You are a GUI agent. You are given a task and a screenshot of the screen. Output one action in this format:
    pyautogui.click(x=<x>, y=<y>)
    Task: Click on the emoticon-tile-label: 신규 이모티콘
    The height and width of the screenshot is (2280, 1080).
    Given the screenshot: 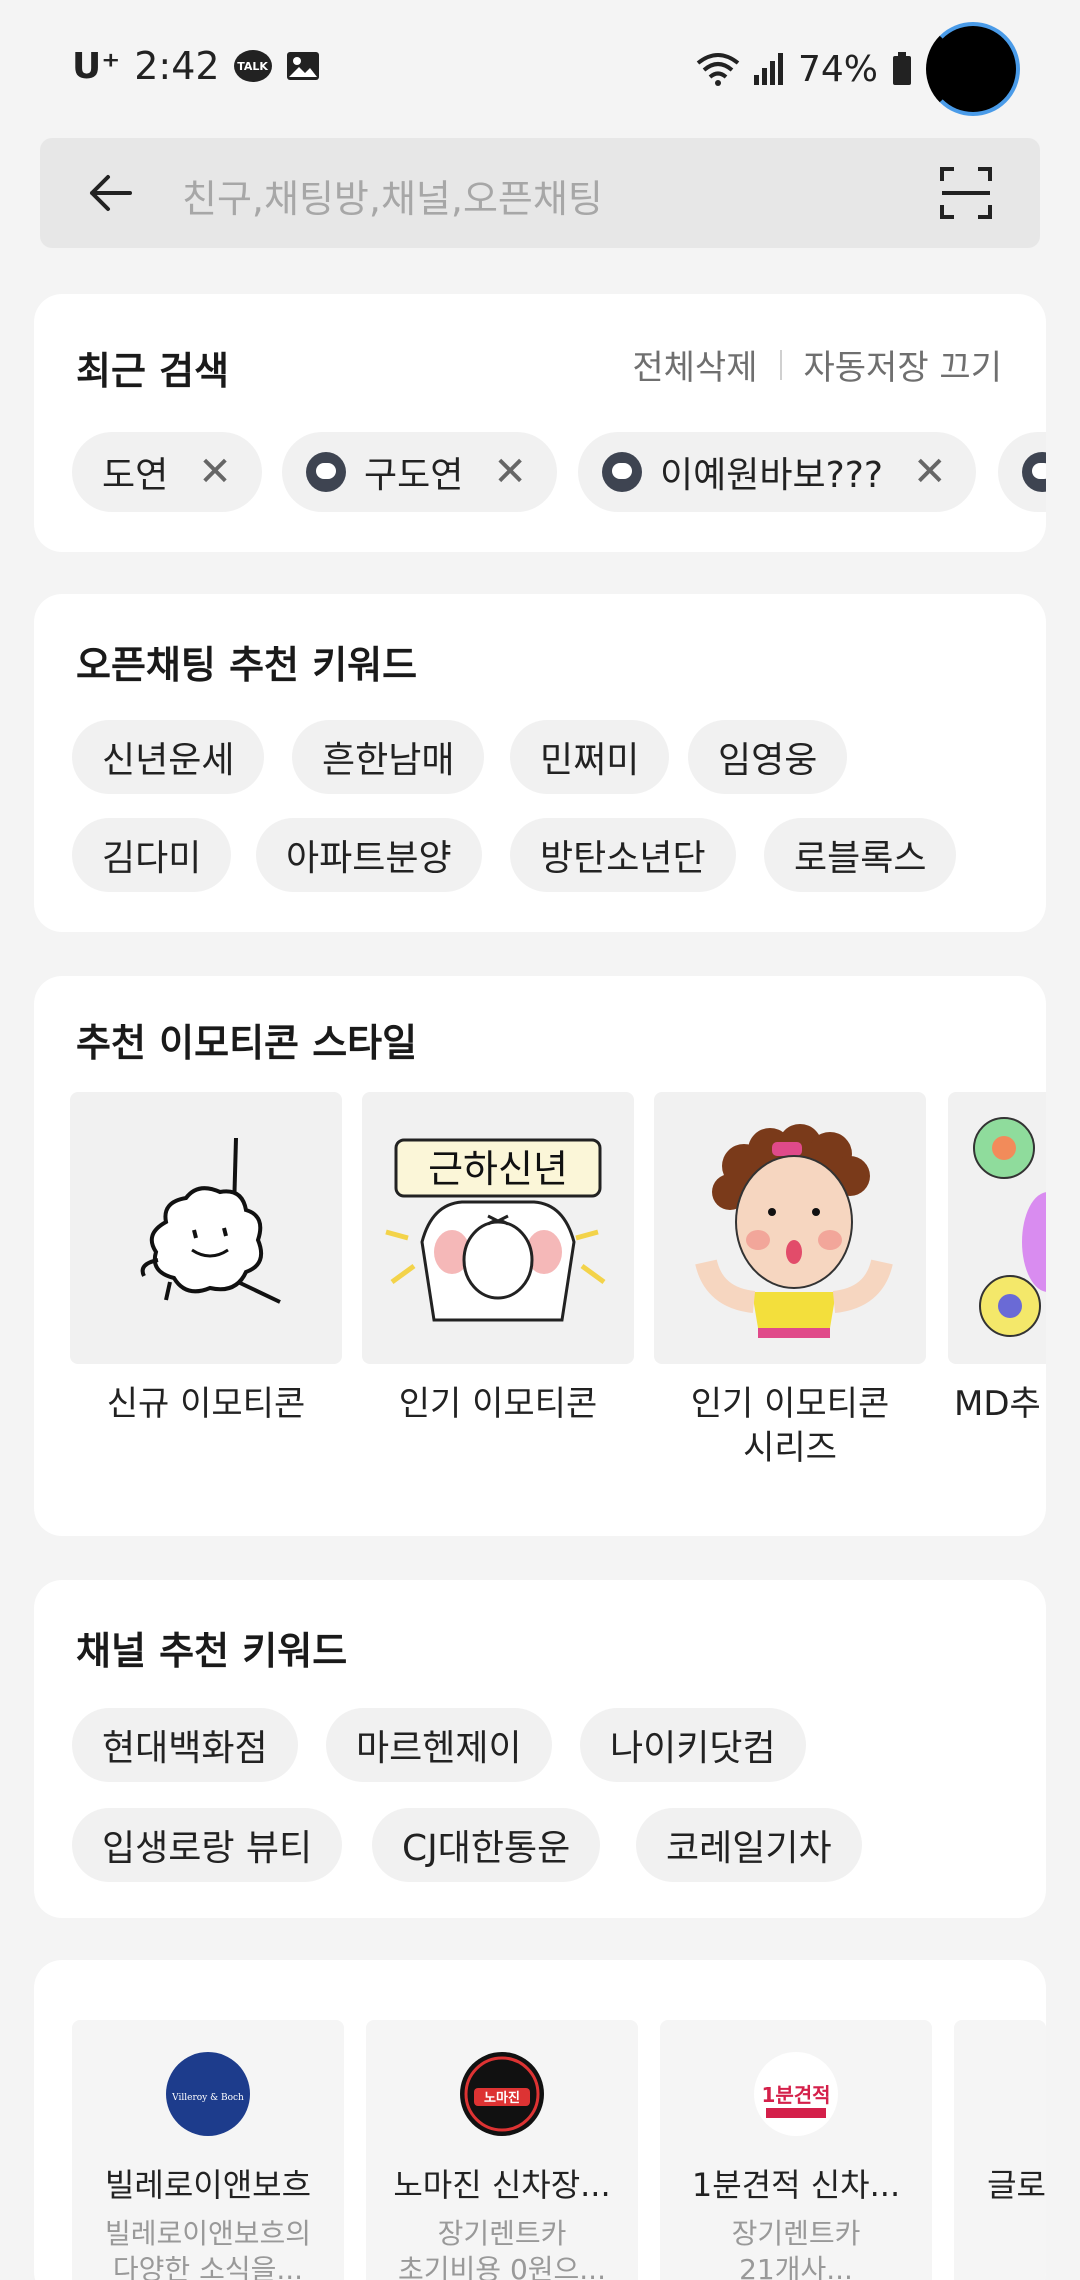 What is the action you would take?
    pyautogui.click(x=206, y=1404)
    